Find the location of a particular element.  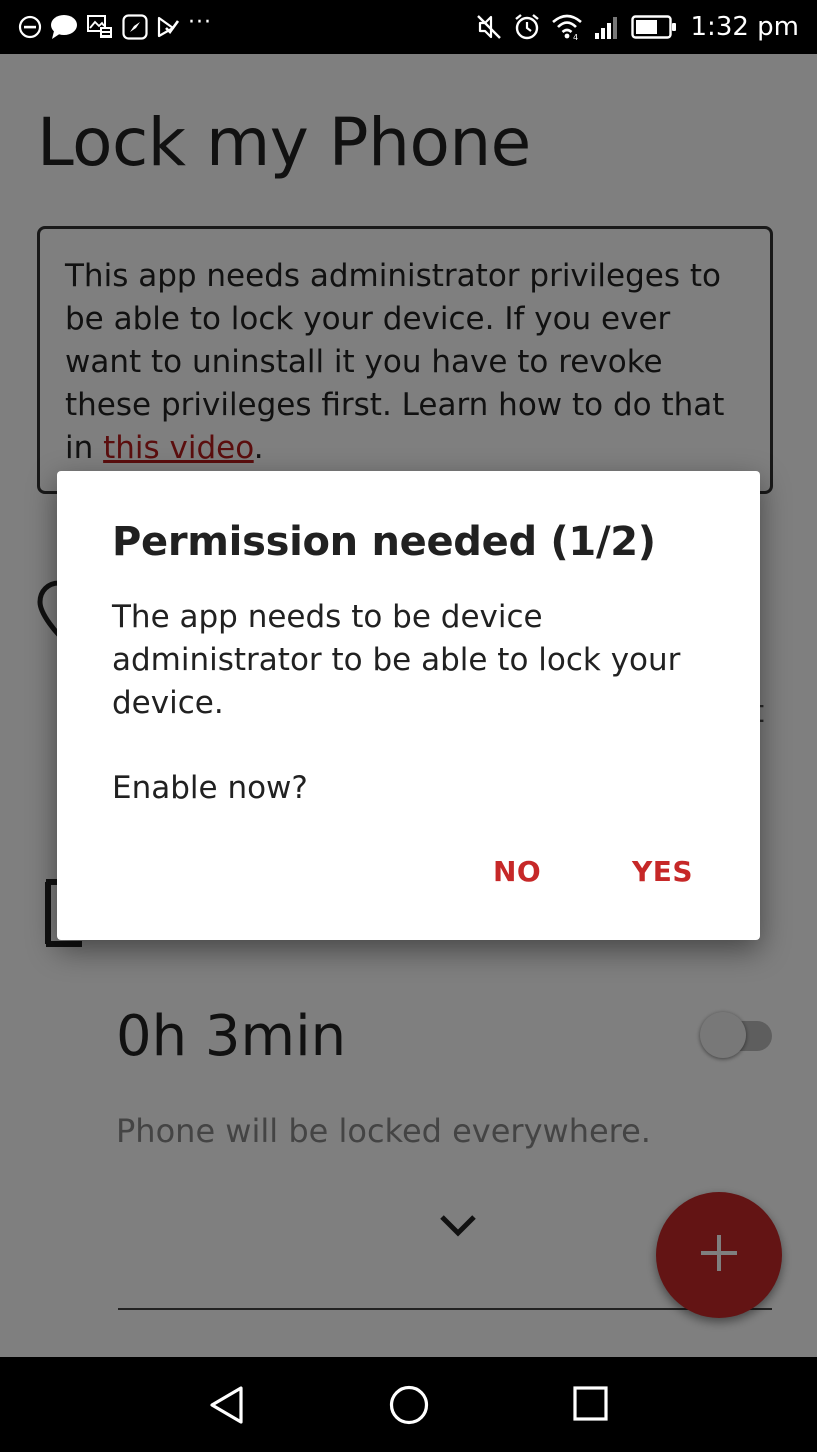

gallery-icon is located at coordinates (100, 27).